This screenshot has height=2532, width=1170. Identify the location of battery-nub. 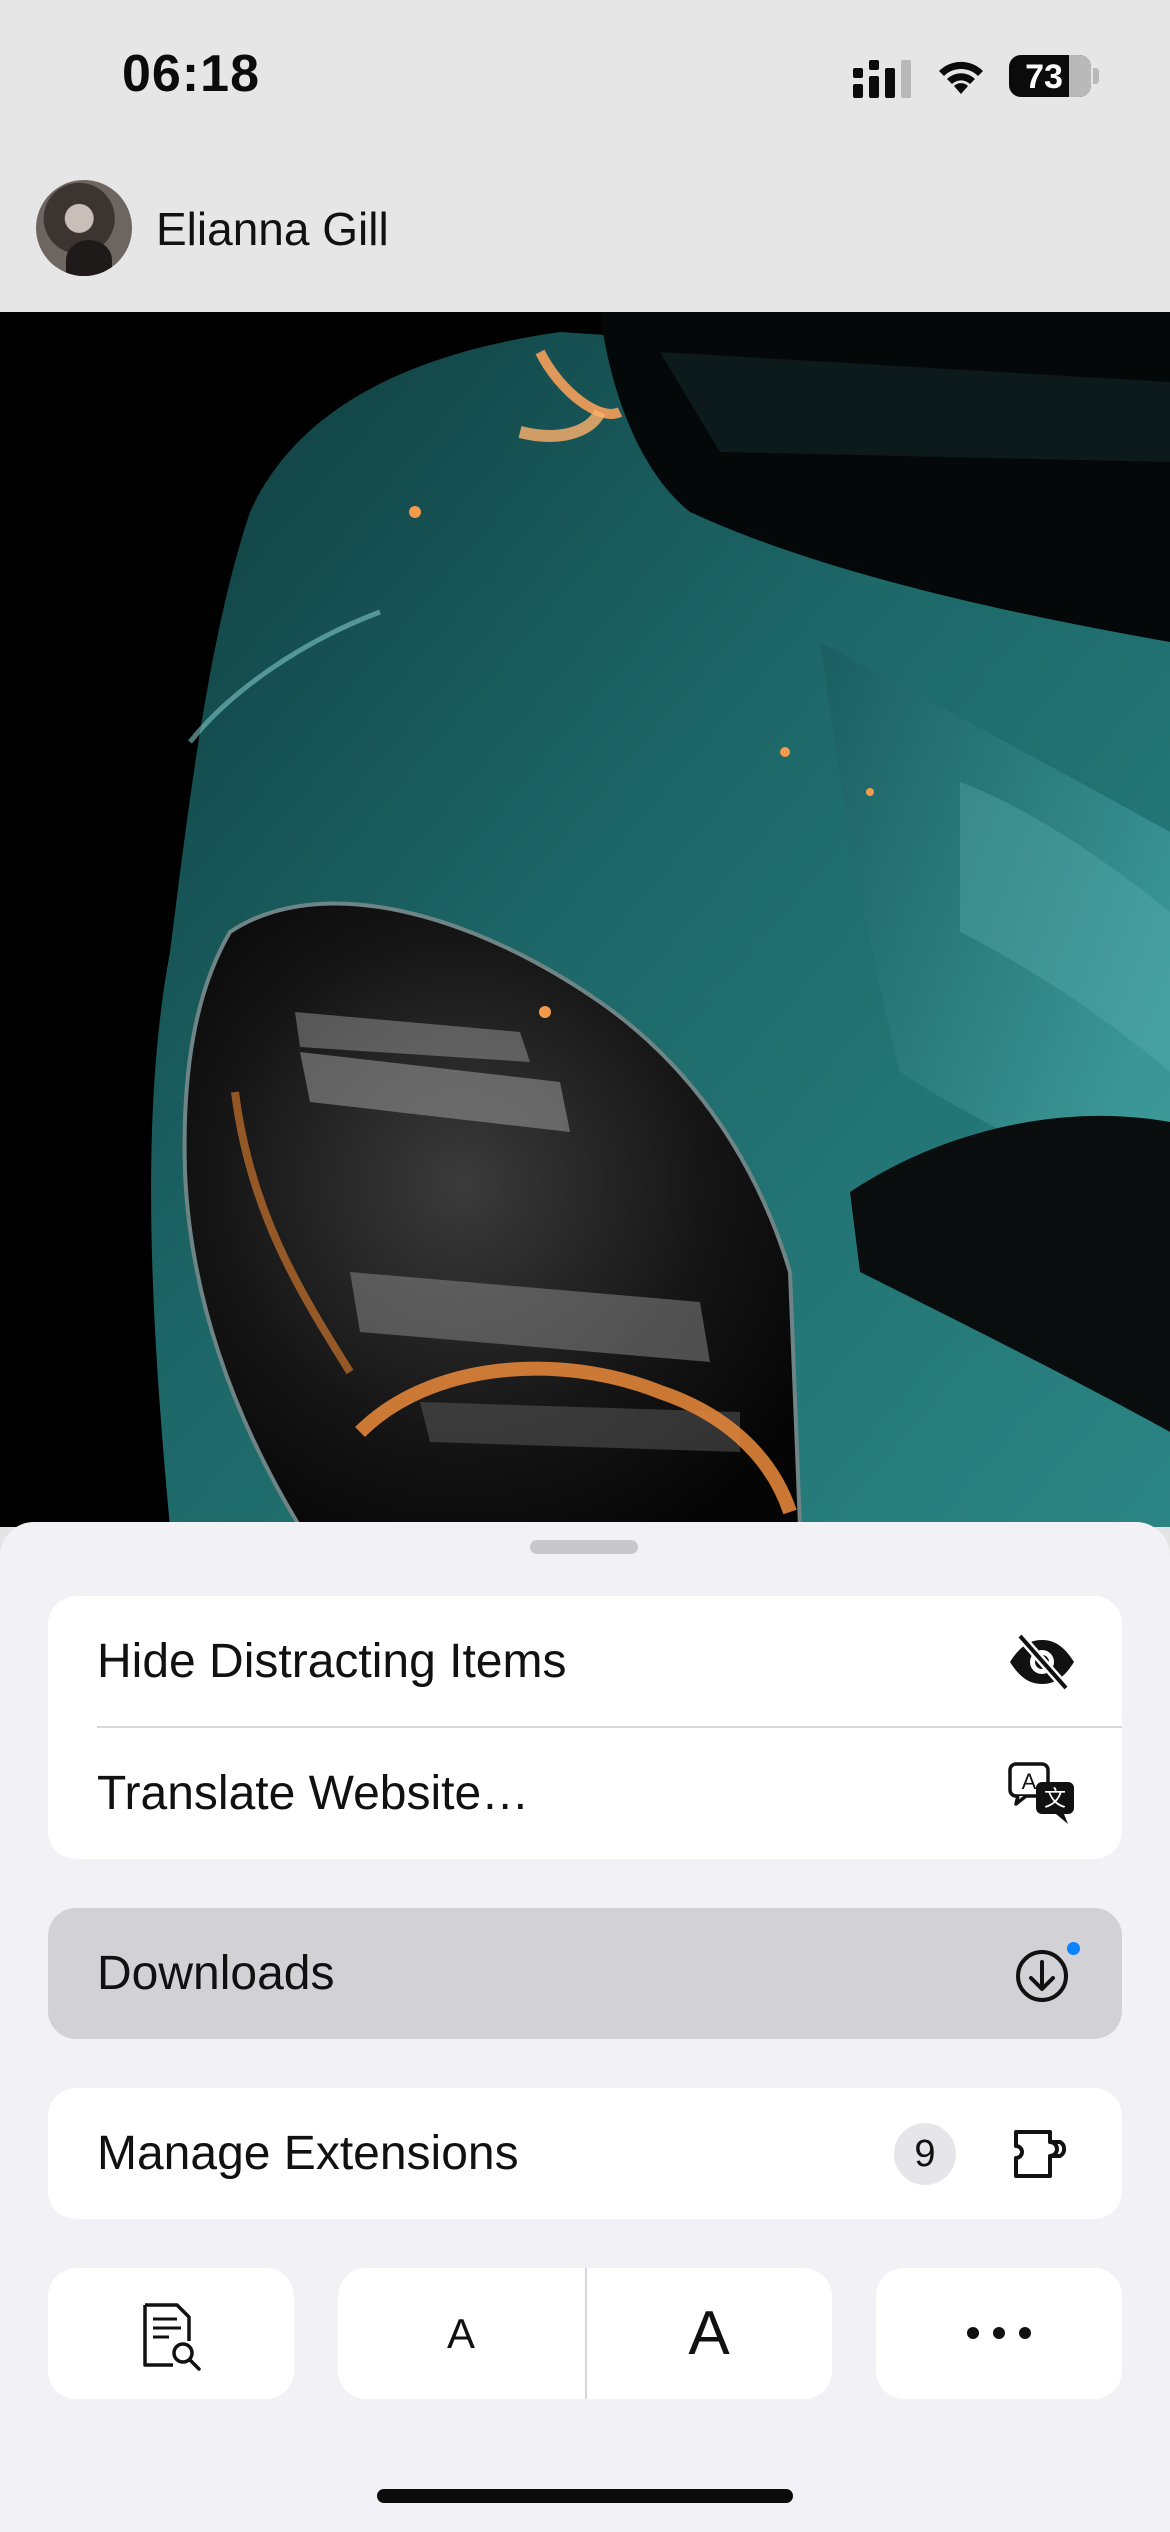
(1096, 76).